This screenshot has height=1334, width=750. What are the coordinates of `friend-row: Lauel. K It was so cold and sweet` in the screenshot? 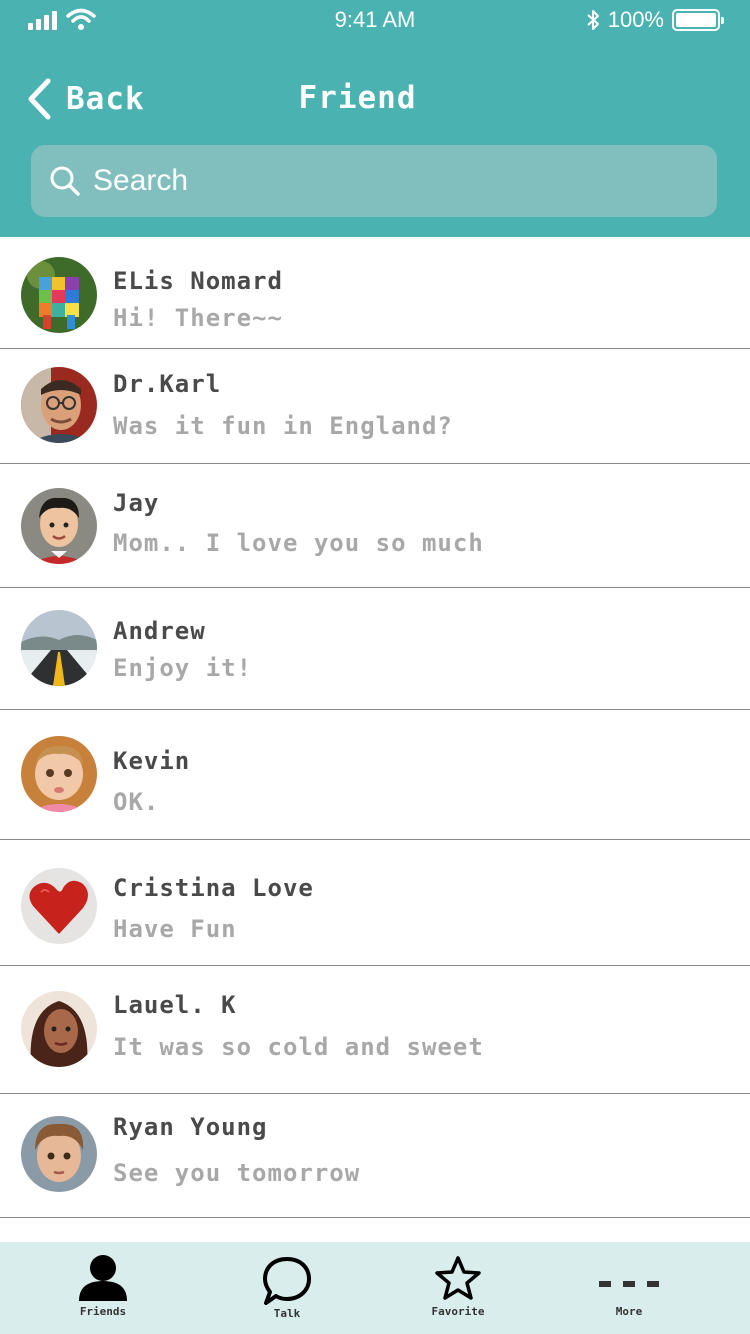 It's located at (375, 1030).